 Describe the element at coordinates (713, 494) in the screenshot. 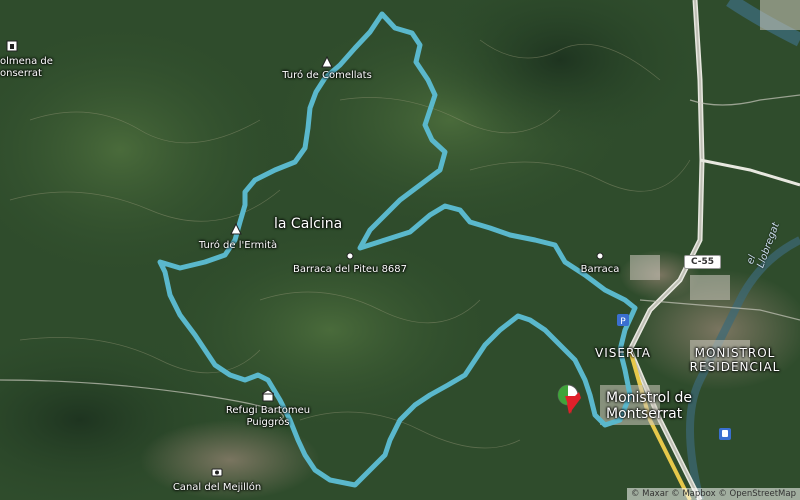

I see `map-attribution: © Maxar © Mapbox © OpenStreetMap` at that location.